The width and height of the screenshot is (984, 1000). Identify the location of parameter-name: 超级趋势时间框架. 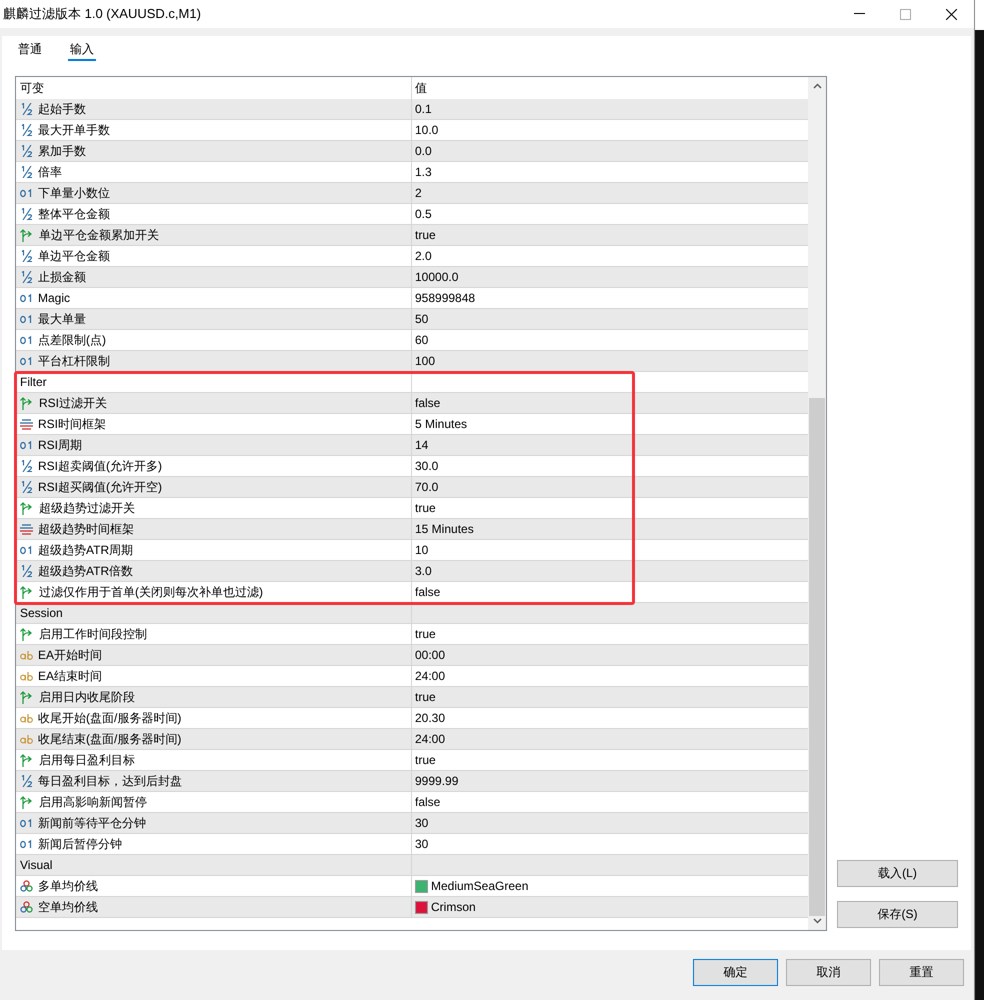
(86, 529).